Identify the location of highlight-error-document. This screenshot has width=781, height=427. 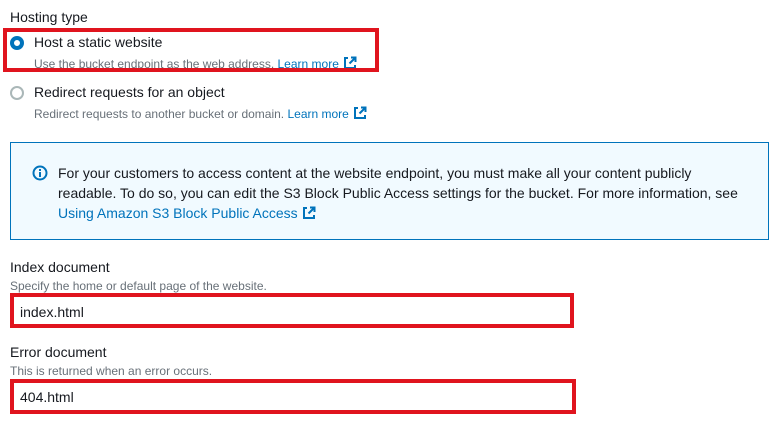
(293, 396).